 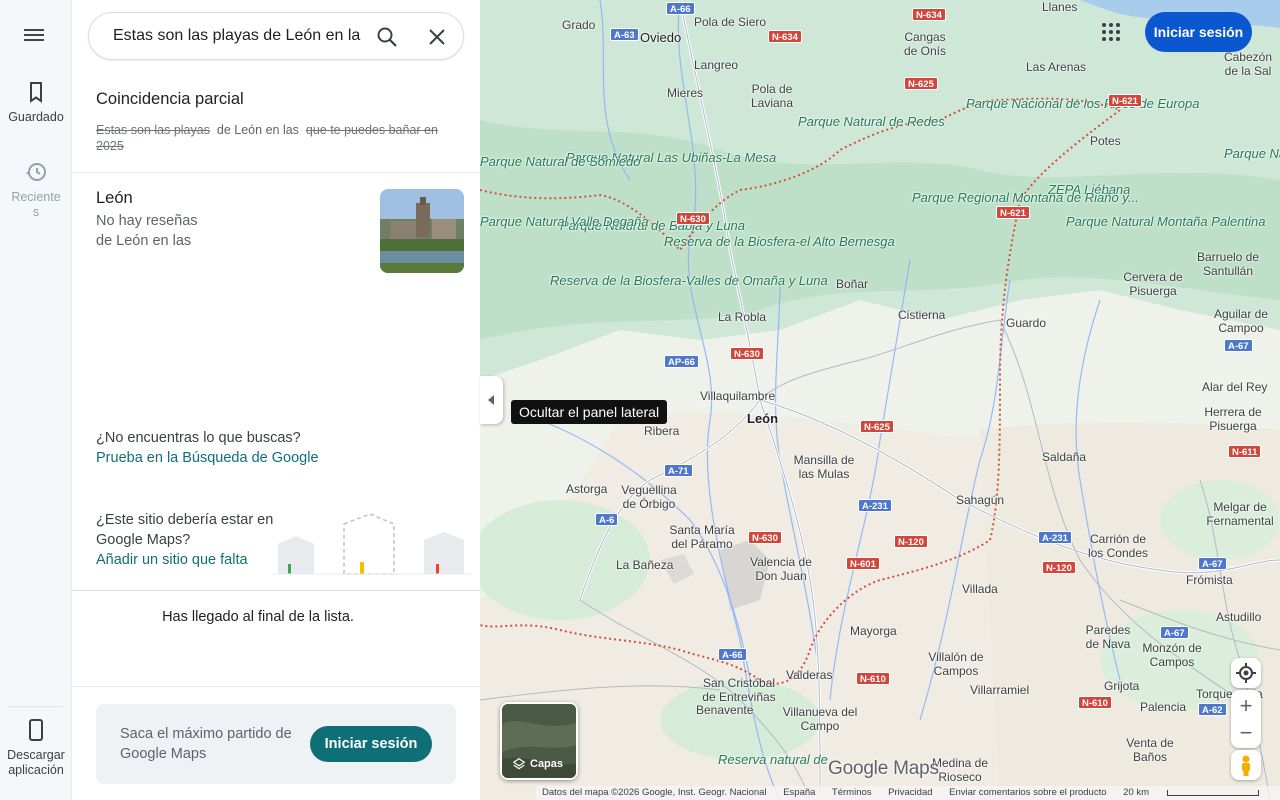 What do you see at coordinates (1174, 632) in the screenshot?
I see `road-a67-south: A-67` at bounding box center [1174, 632].